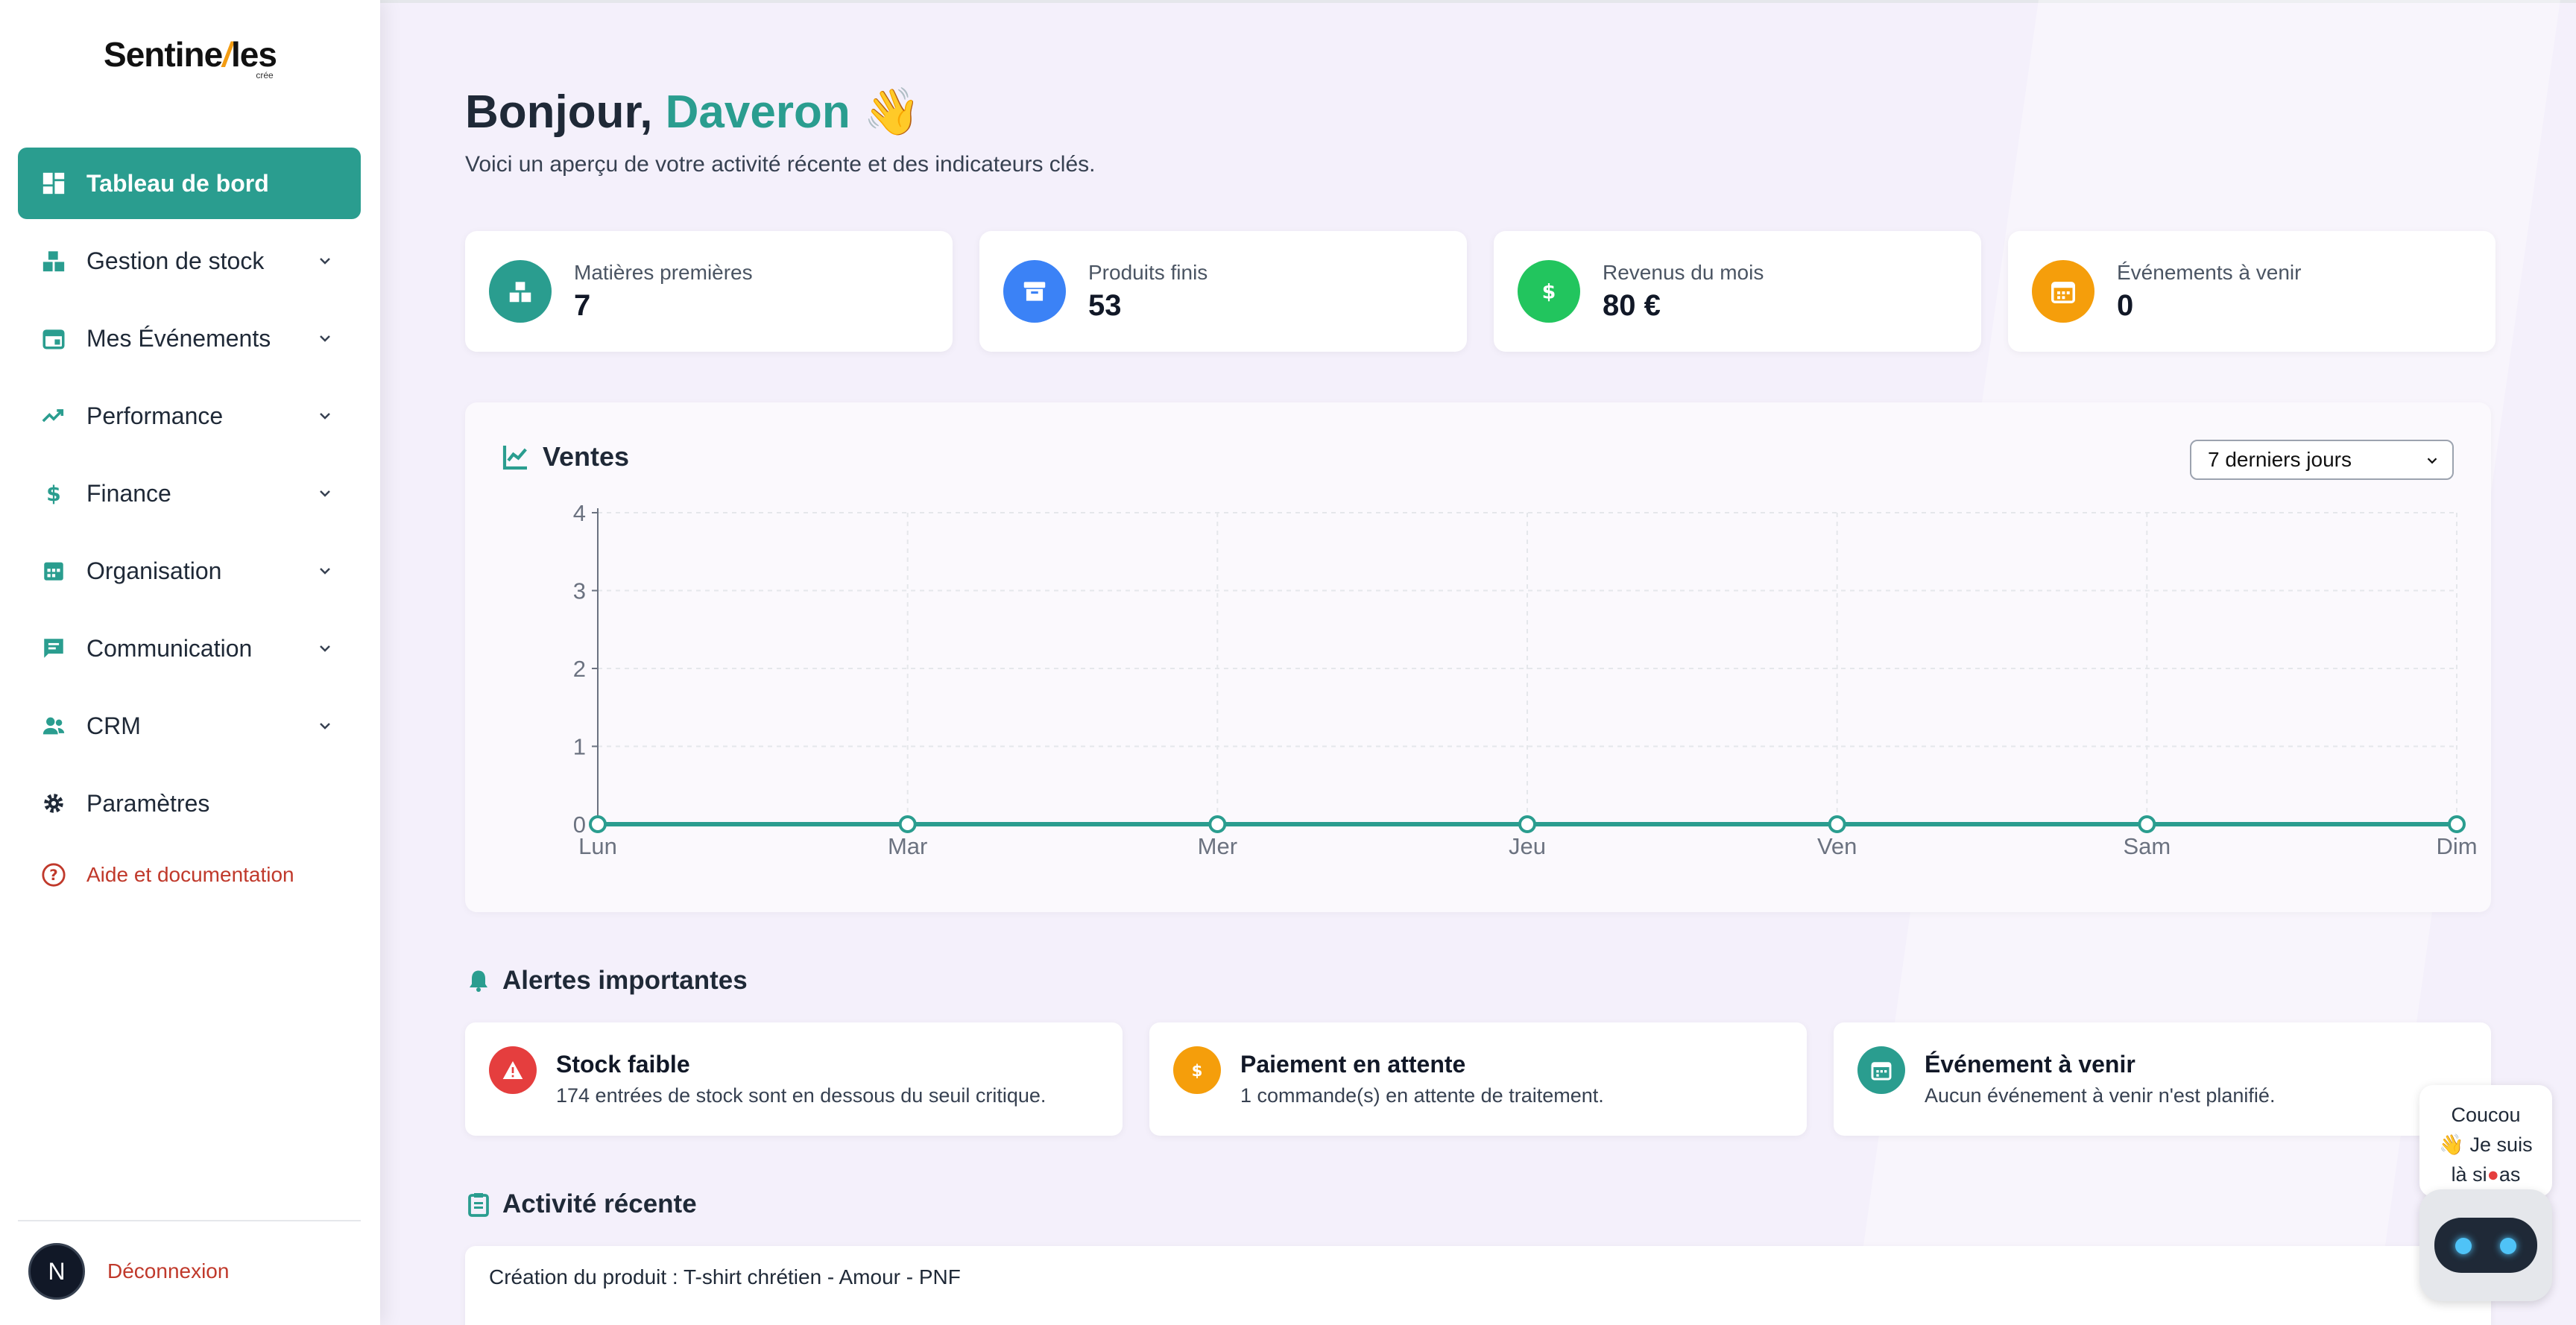  I want to click on stat-card-raw-materials: Matières premières 7, so click(709, 291).